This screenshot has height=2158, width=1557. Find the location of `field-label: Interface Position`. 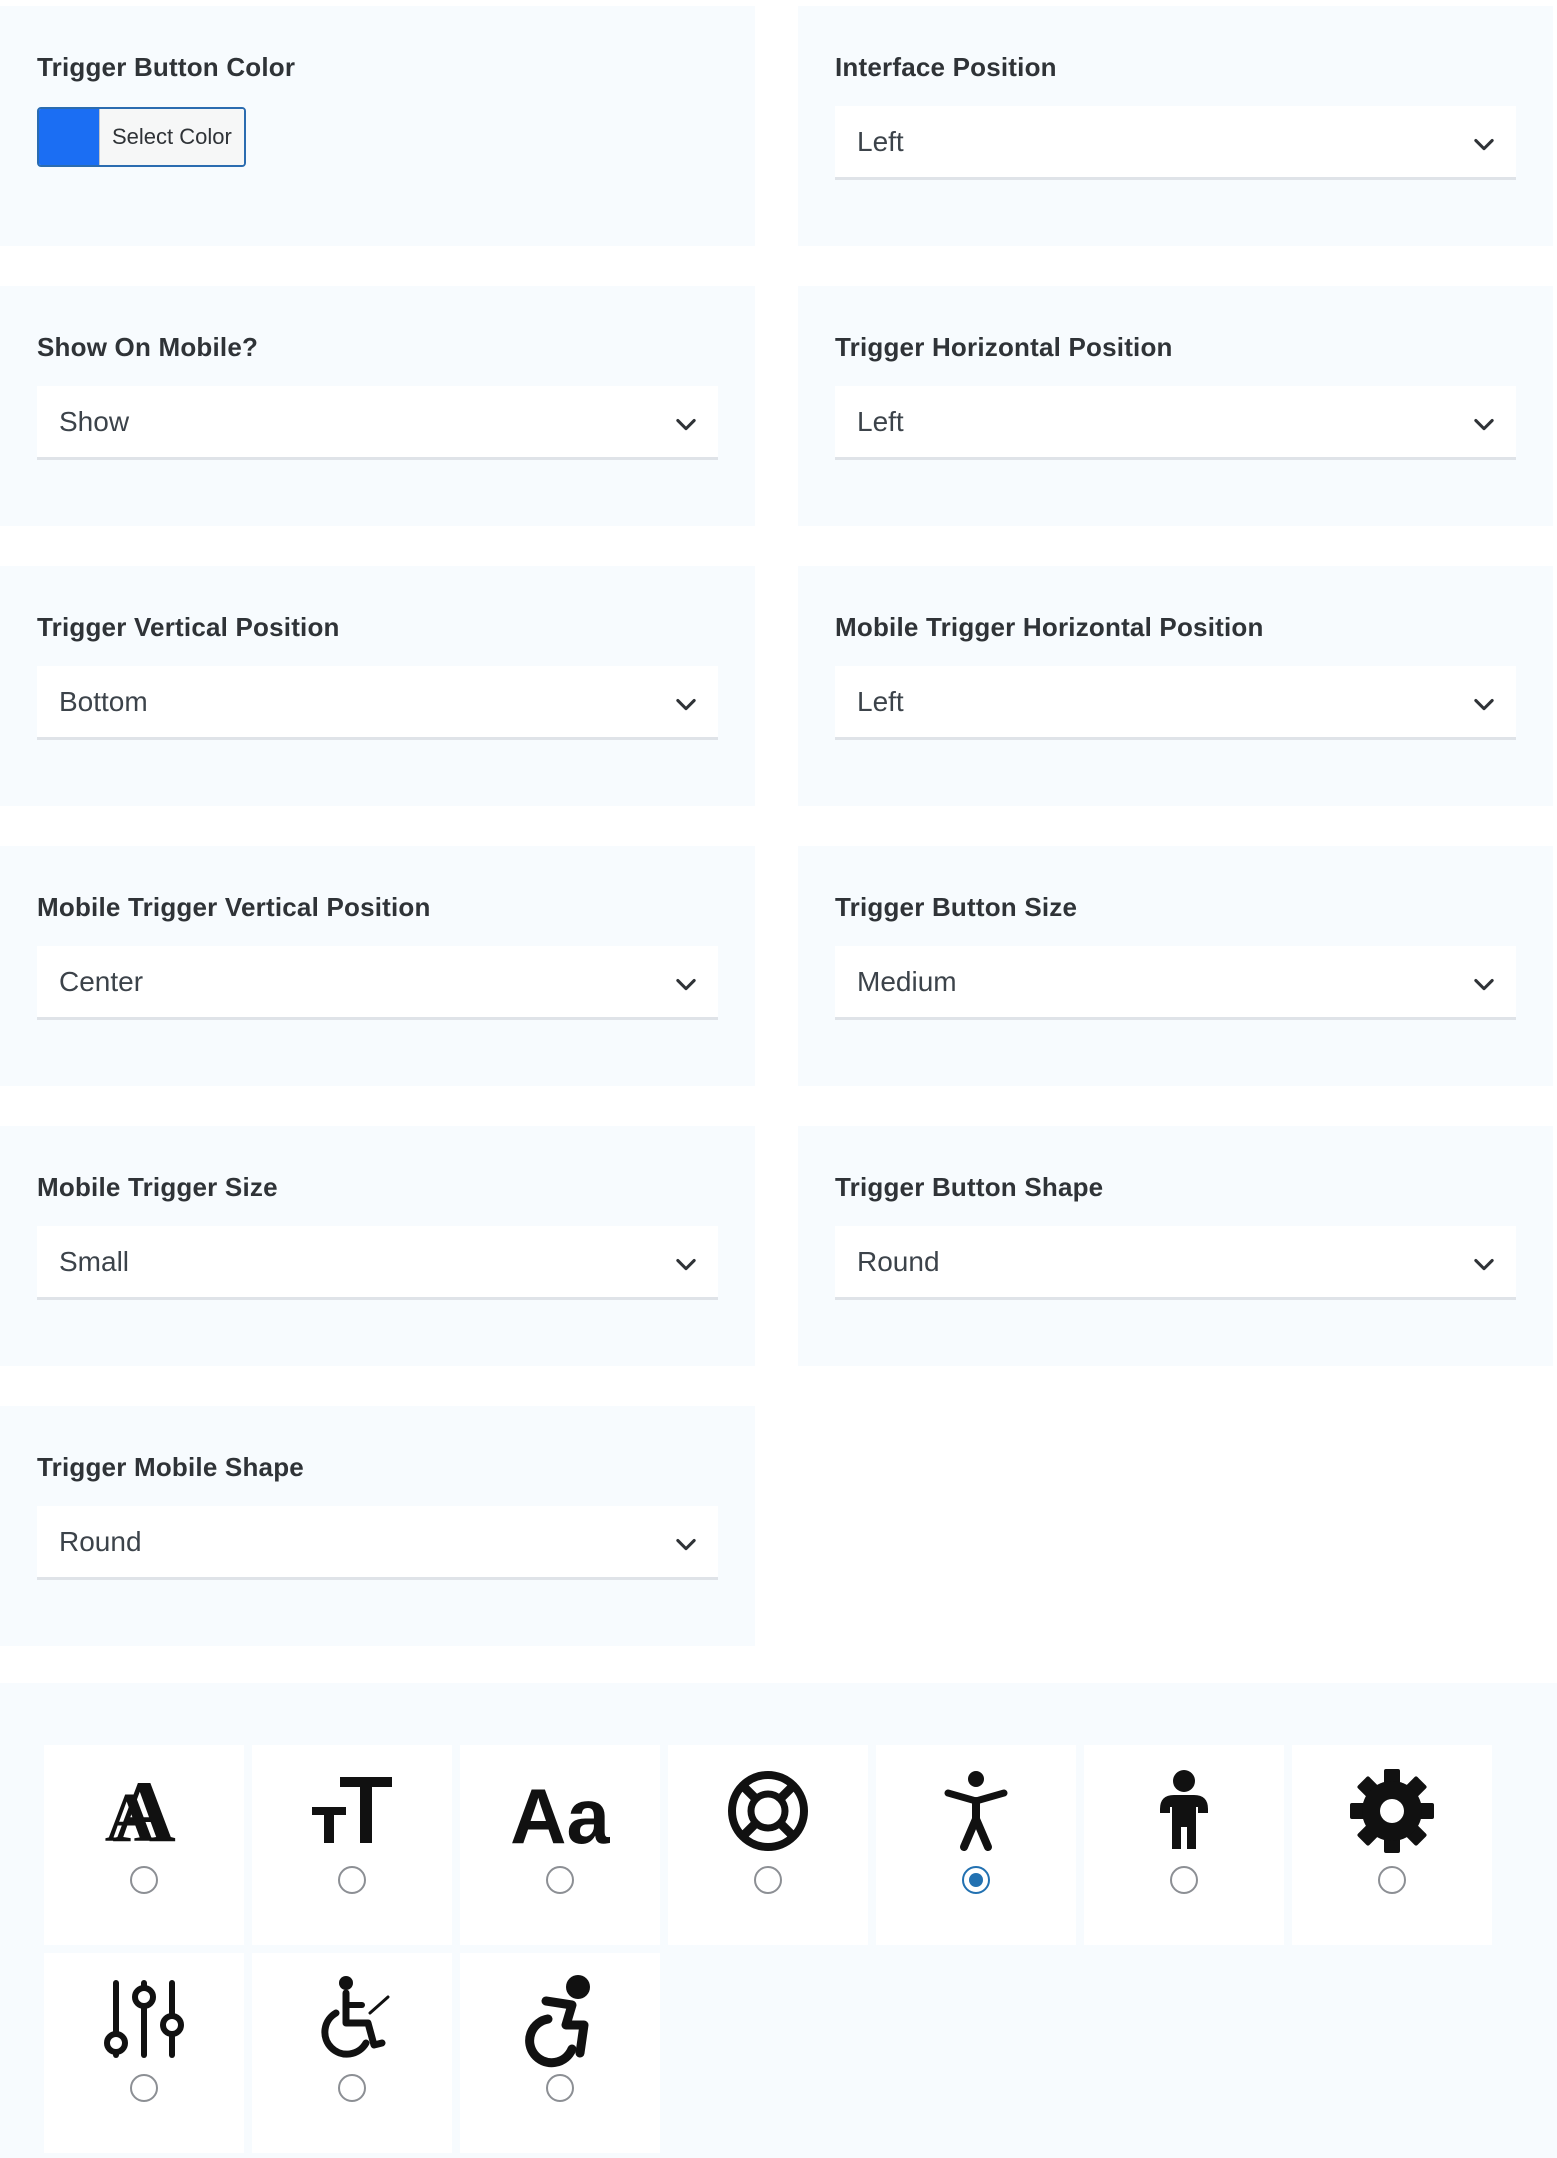

field-label: Interface Position is located at coordinates (946, 67).